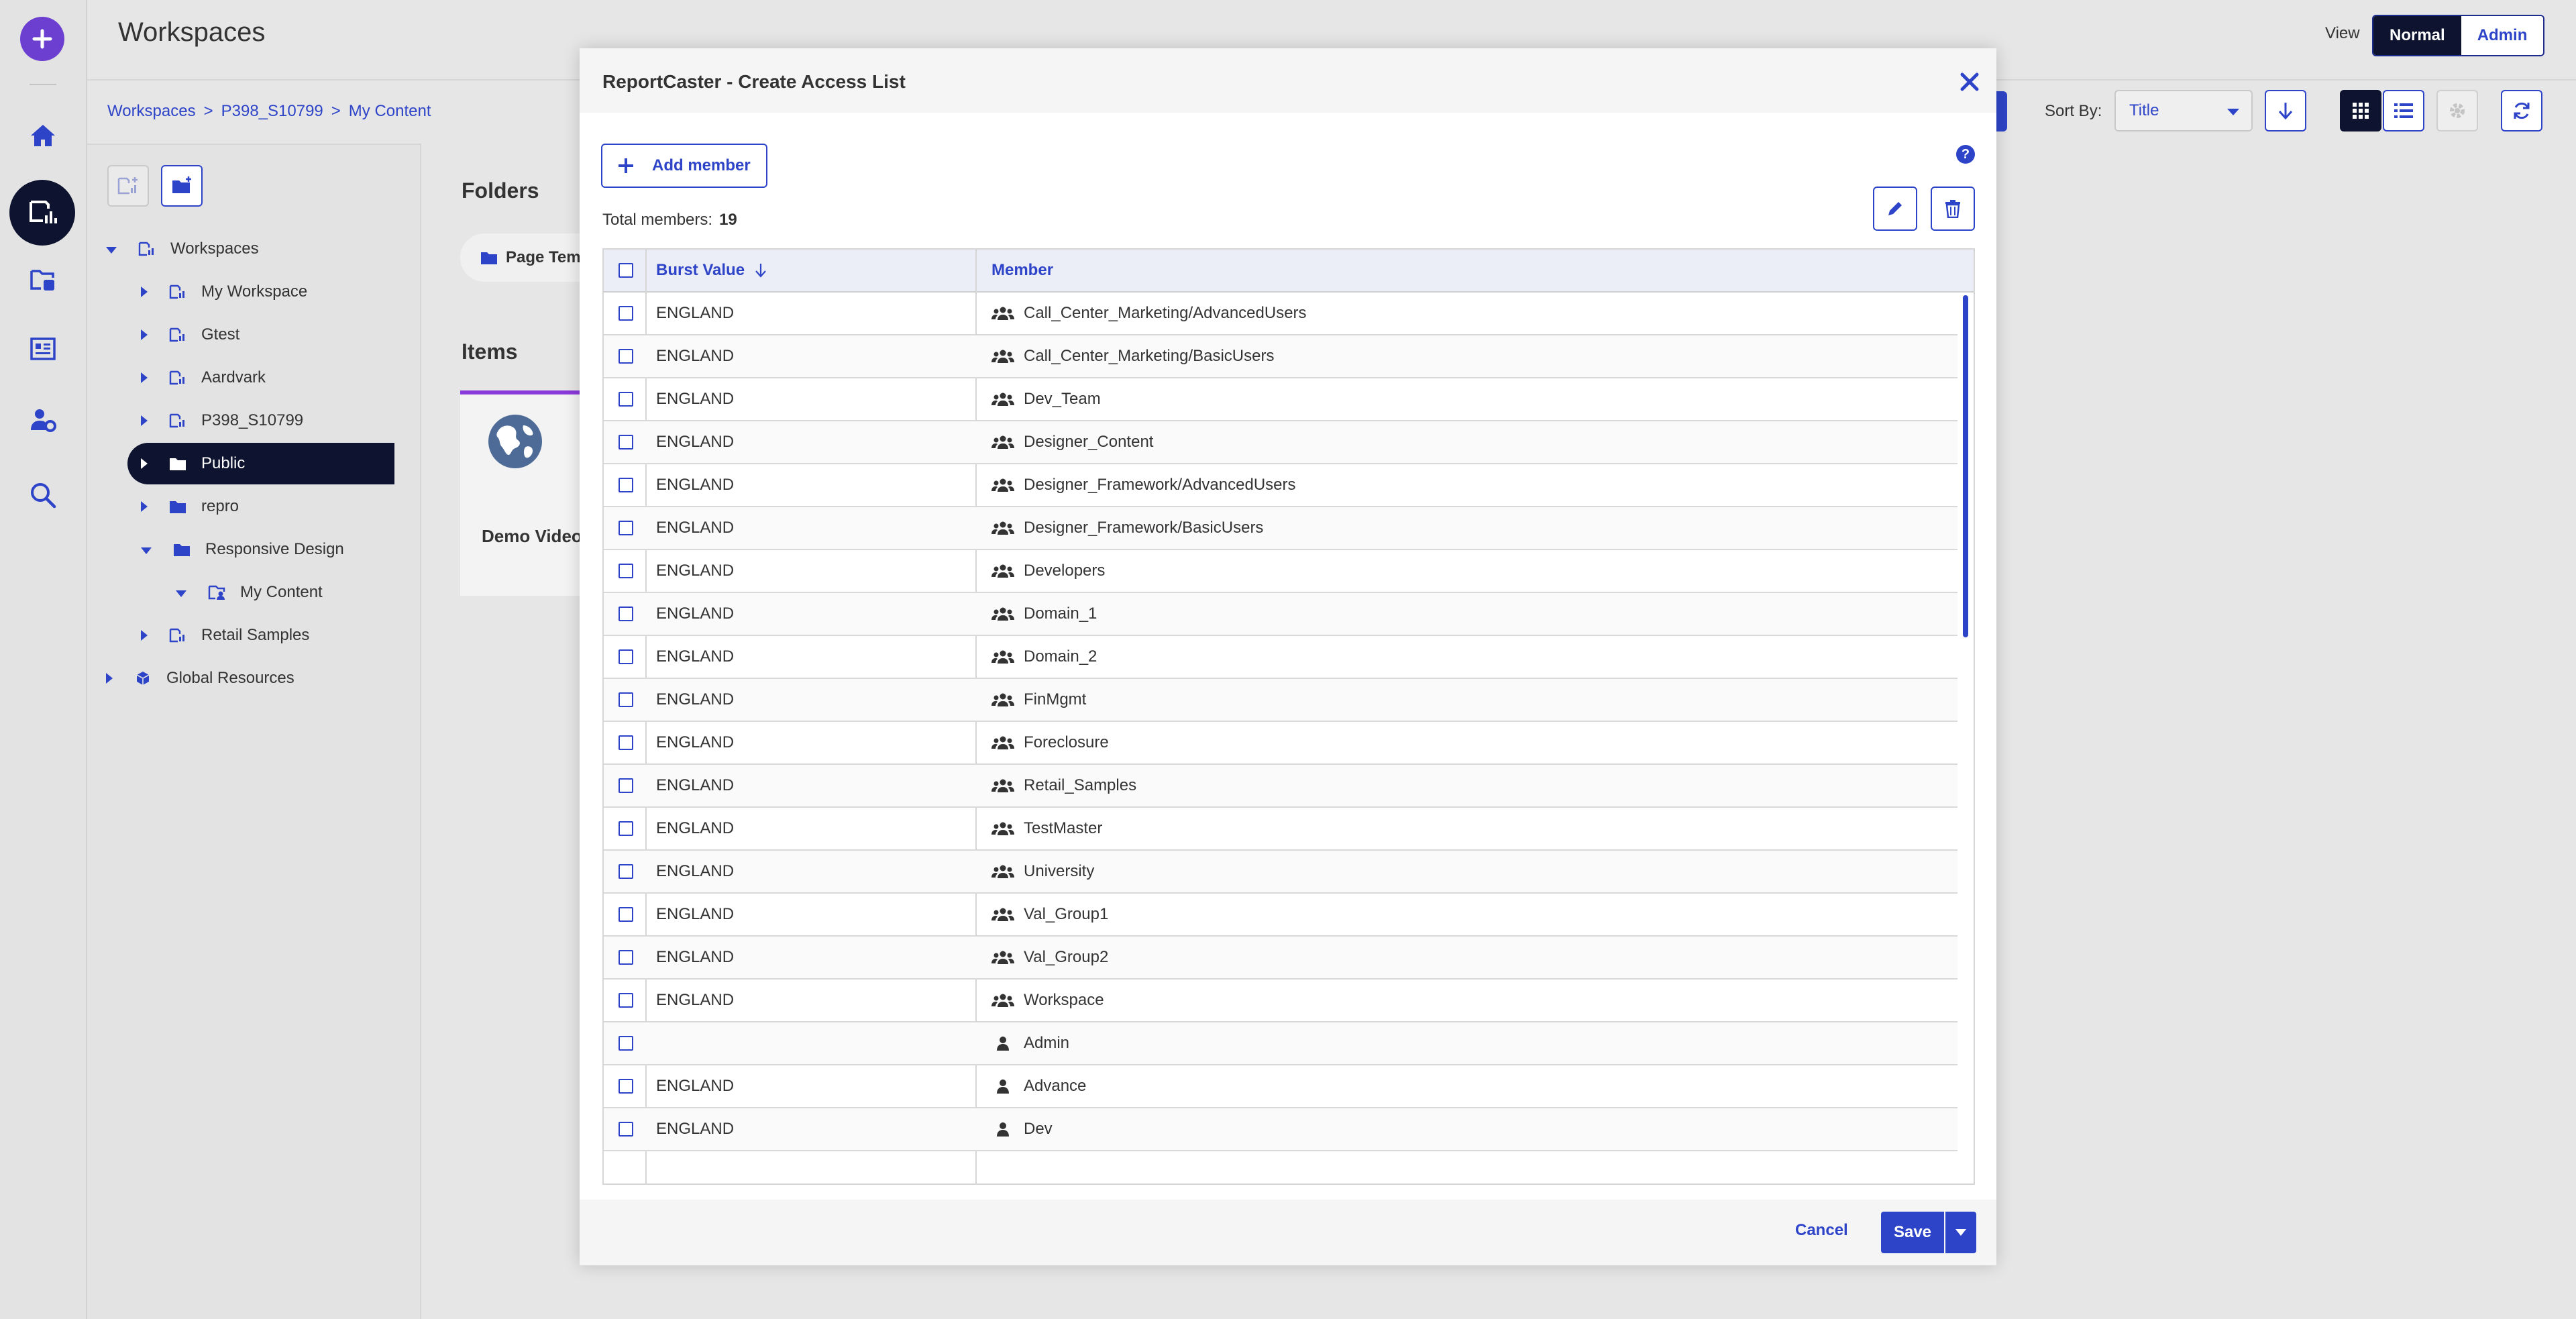  Describe the element at coordinates (1965, 466) in the screenshot. I see `table-scrollbar` at that location.